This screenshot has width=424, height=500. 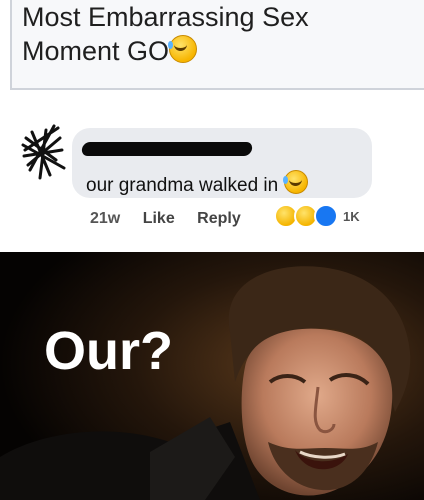 What do you see at coordinates (182, 185) in the screenshot?
I see `comment-body: our grandma walked in` at bounding box center [182, 185].